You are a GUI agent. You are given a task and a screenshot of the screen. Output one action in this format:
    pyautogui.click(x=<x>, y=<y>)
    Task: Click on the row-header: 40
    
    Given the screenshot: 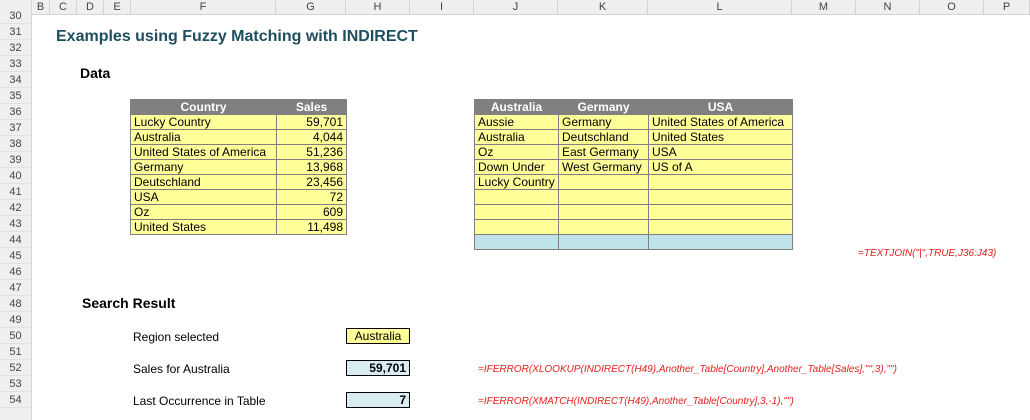 What is the action you would take?
    pyautogui.click(x=15, y=176)
    